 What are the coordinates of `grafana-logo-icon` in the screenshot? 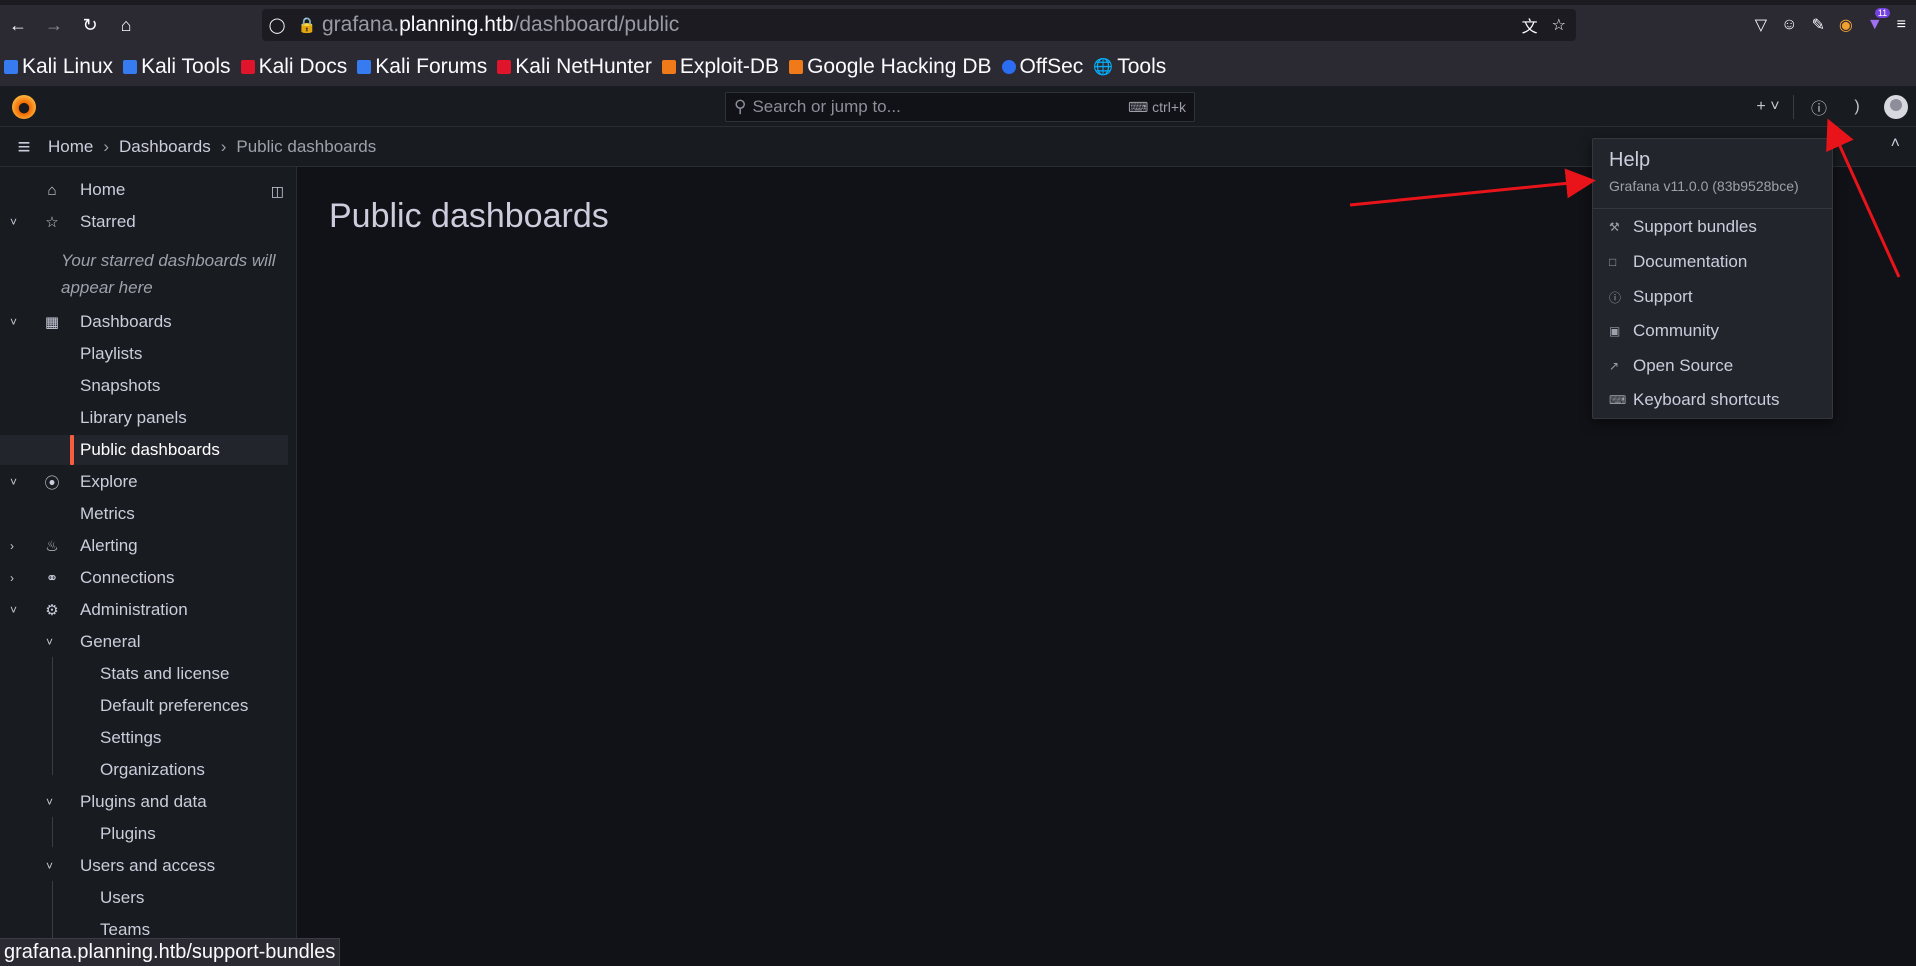 It's located at (24, 107).